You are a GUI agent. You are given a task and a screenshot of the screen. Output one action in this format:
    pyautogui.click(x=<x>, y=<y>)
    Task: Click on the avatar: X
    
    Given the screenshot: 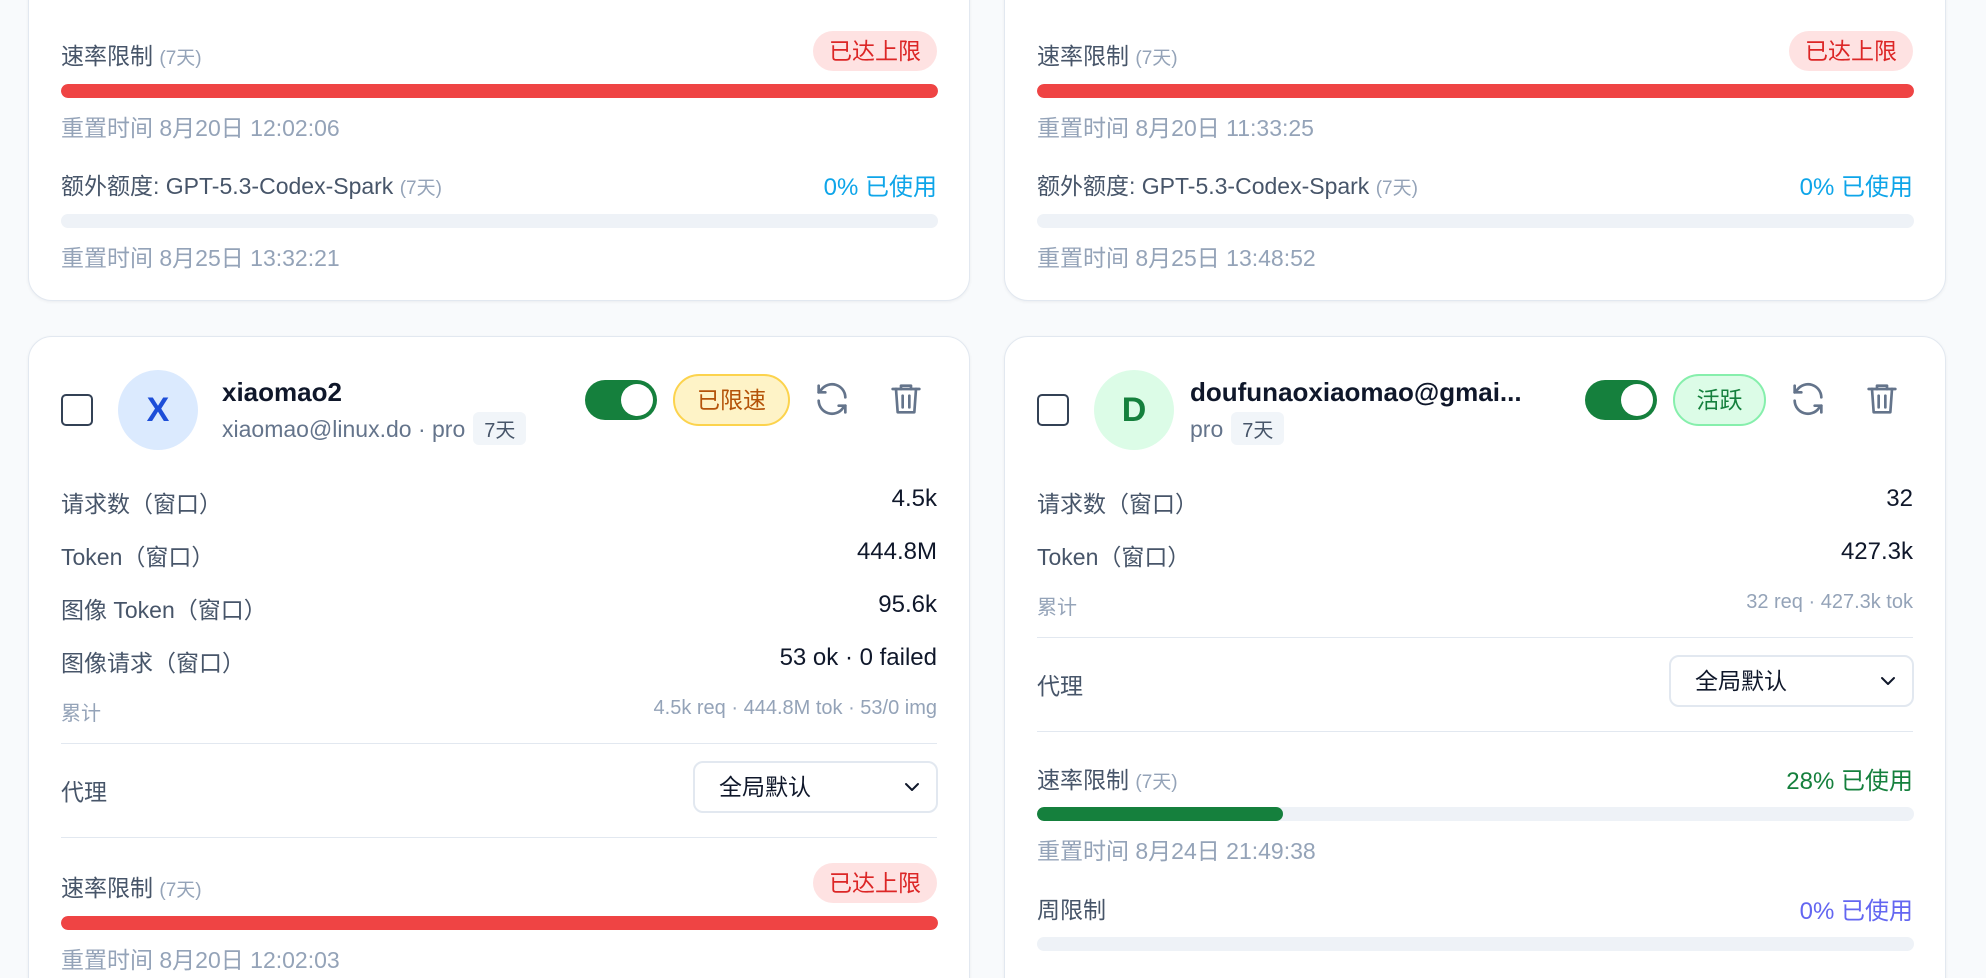 What is the action you would take?
    pyautogui.click(x=158, y=410)
    